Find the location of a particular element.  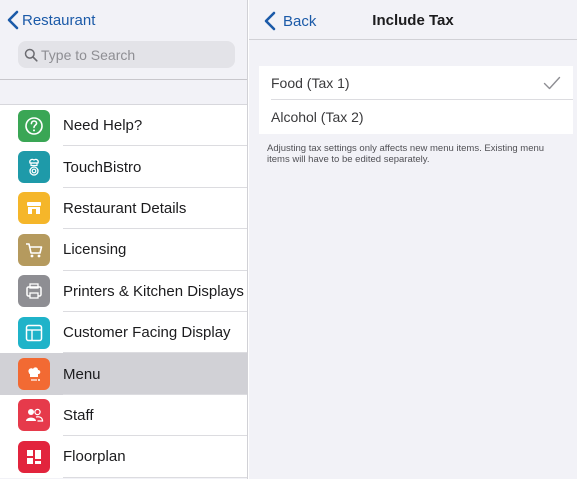

licensing-icon-tile is located at coordinates (34, 249).